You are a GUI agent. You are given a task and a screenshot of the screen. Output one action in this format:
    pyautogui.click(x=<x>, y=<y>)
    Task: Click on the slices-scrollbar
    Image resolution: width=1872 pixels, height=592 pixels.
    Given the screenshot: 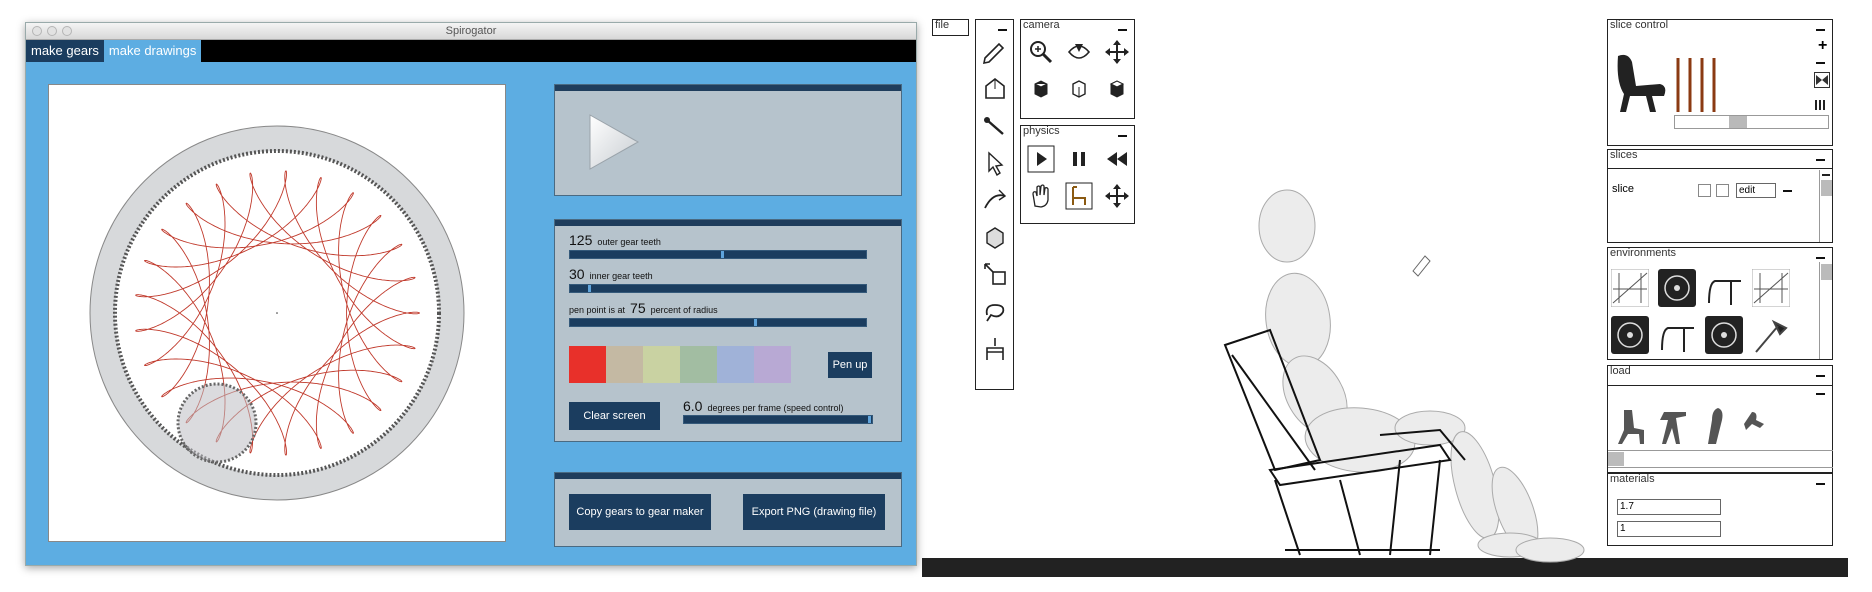 What is the action you would take?
    pyautogui.click(x=1826, y=206)
    